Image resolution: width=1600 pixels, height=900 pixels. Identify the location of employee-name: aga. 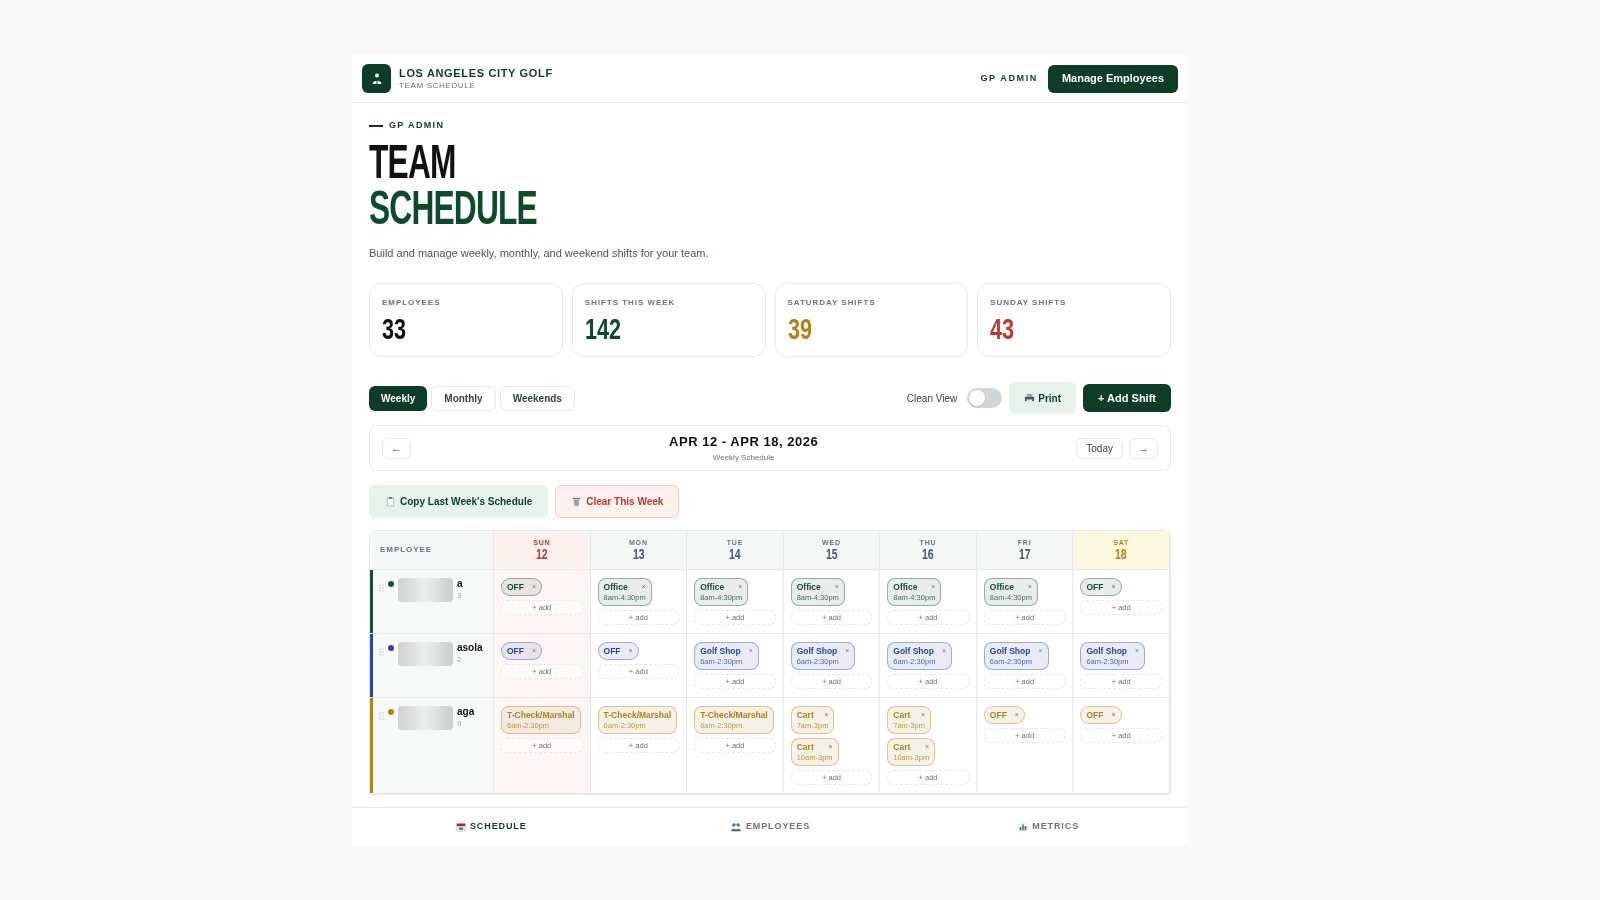
(466, 712).